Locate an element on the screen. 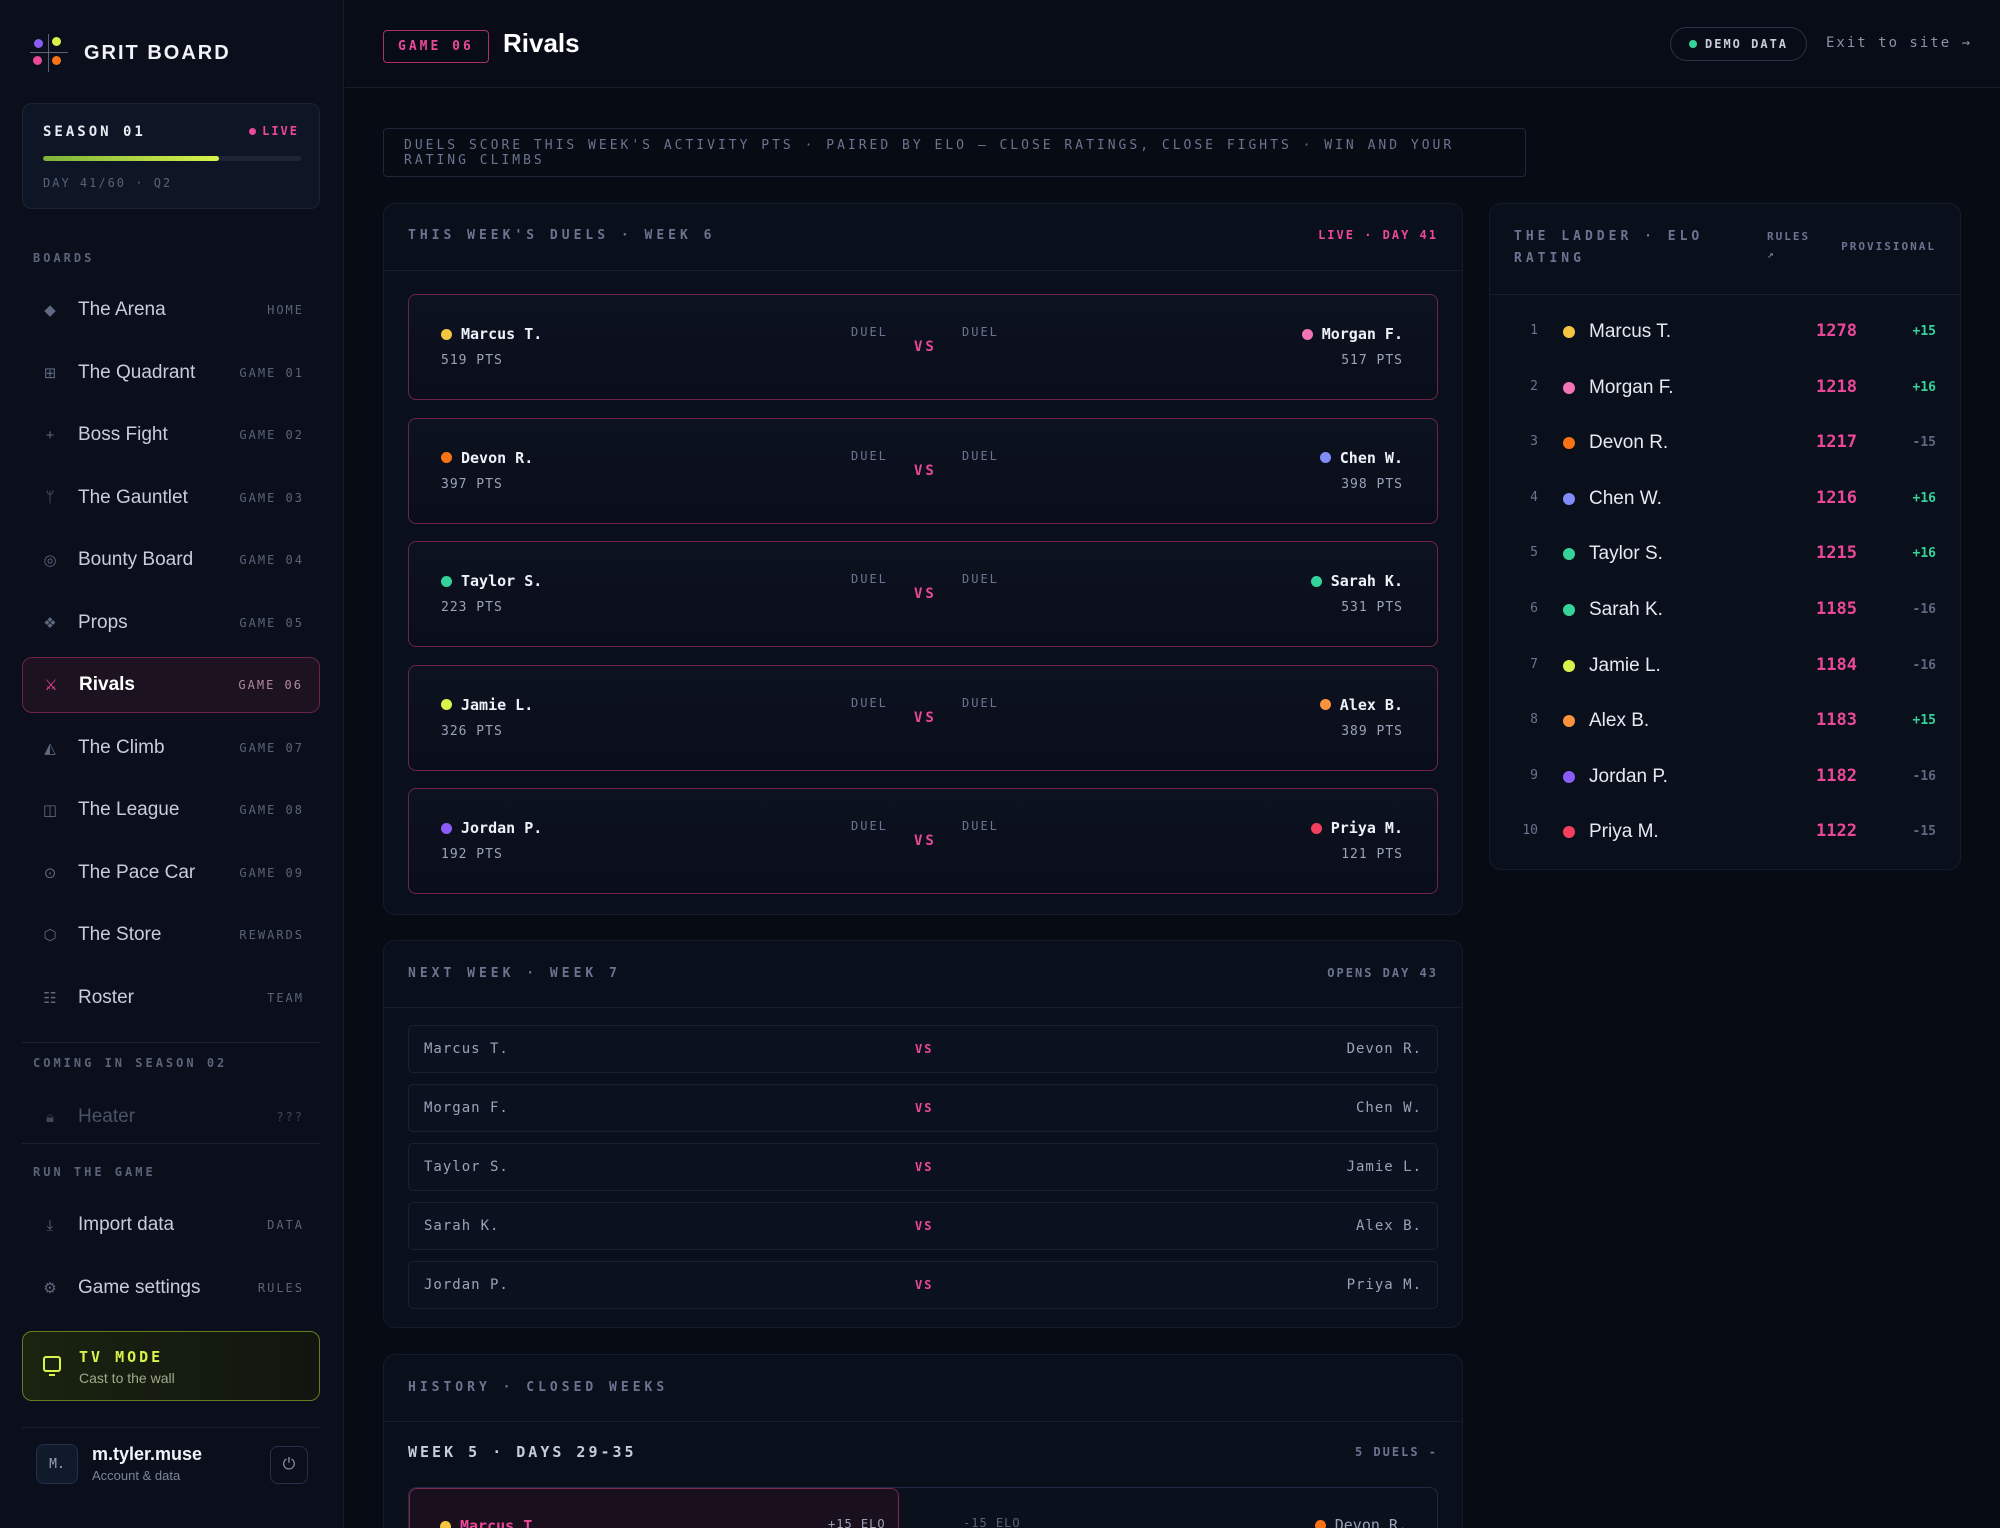  next-week-matchup: Morgan F. VS Chen W. is located at coordinates (923, 1108).